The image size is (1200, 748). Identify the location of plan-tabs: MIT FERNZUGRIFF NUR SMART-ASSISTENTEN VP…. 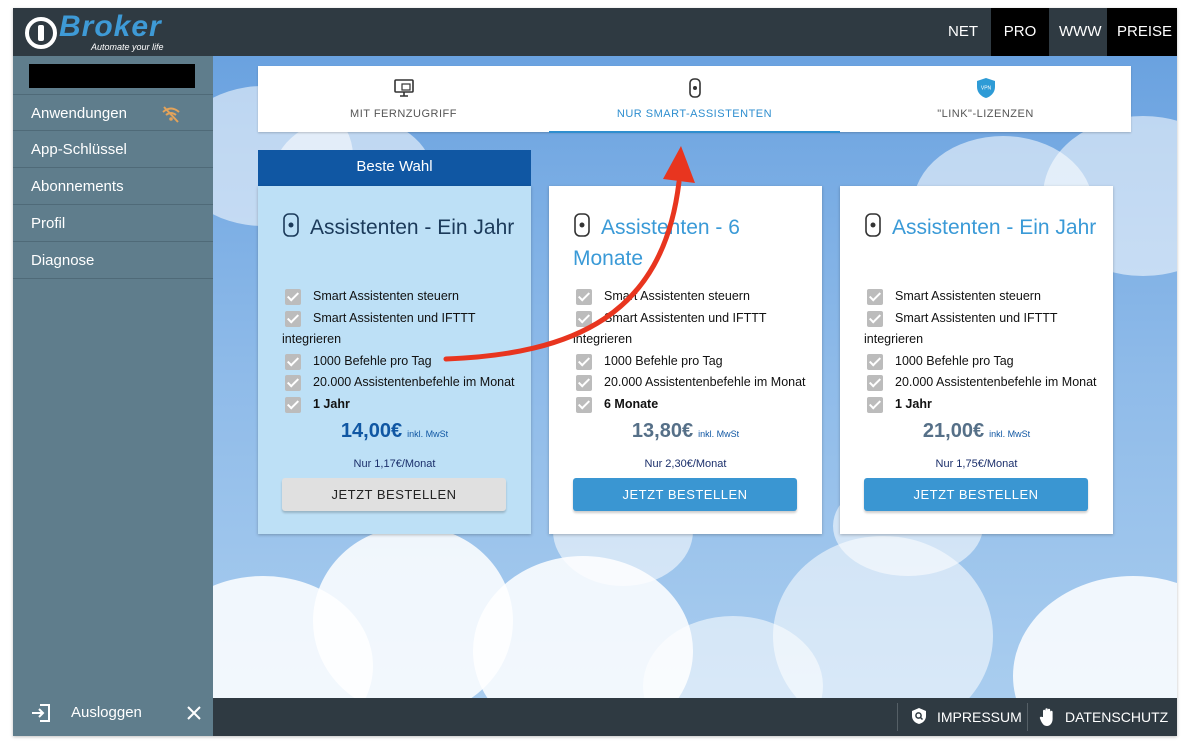
(694, 99).